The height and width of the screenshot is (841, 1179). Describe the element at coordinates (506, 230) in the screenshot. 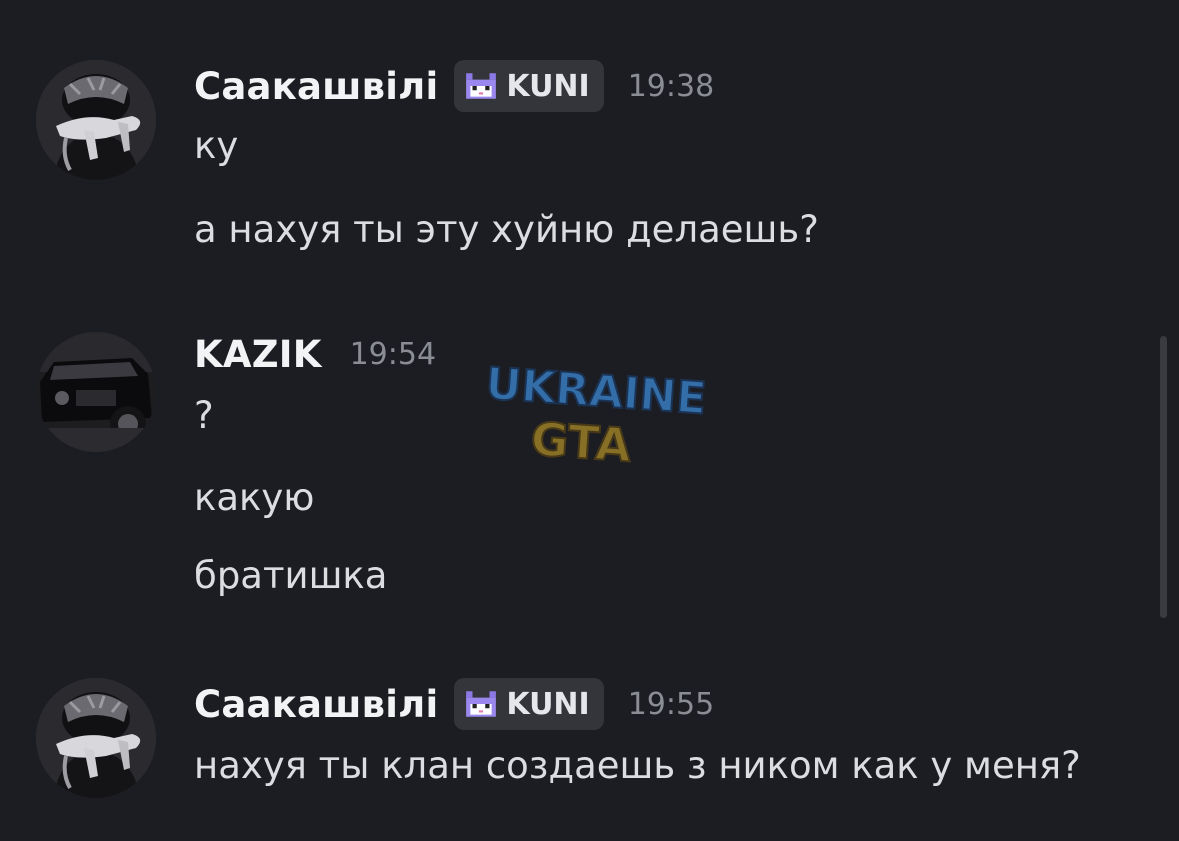

I see `message-text: а нахуя ты эту хуйню делаешь?` at that location.